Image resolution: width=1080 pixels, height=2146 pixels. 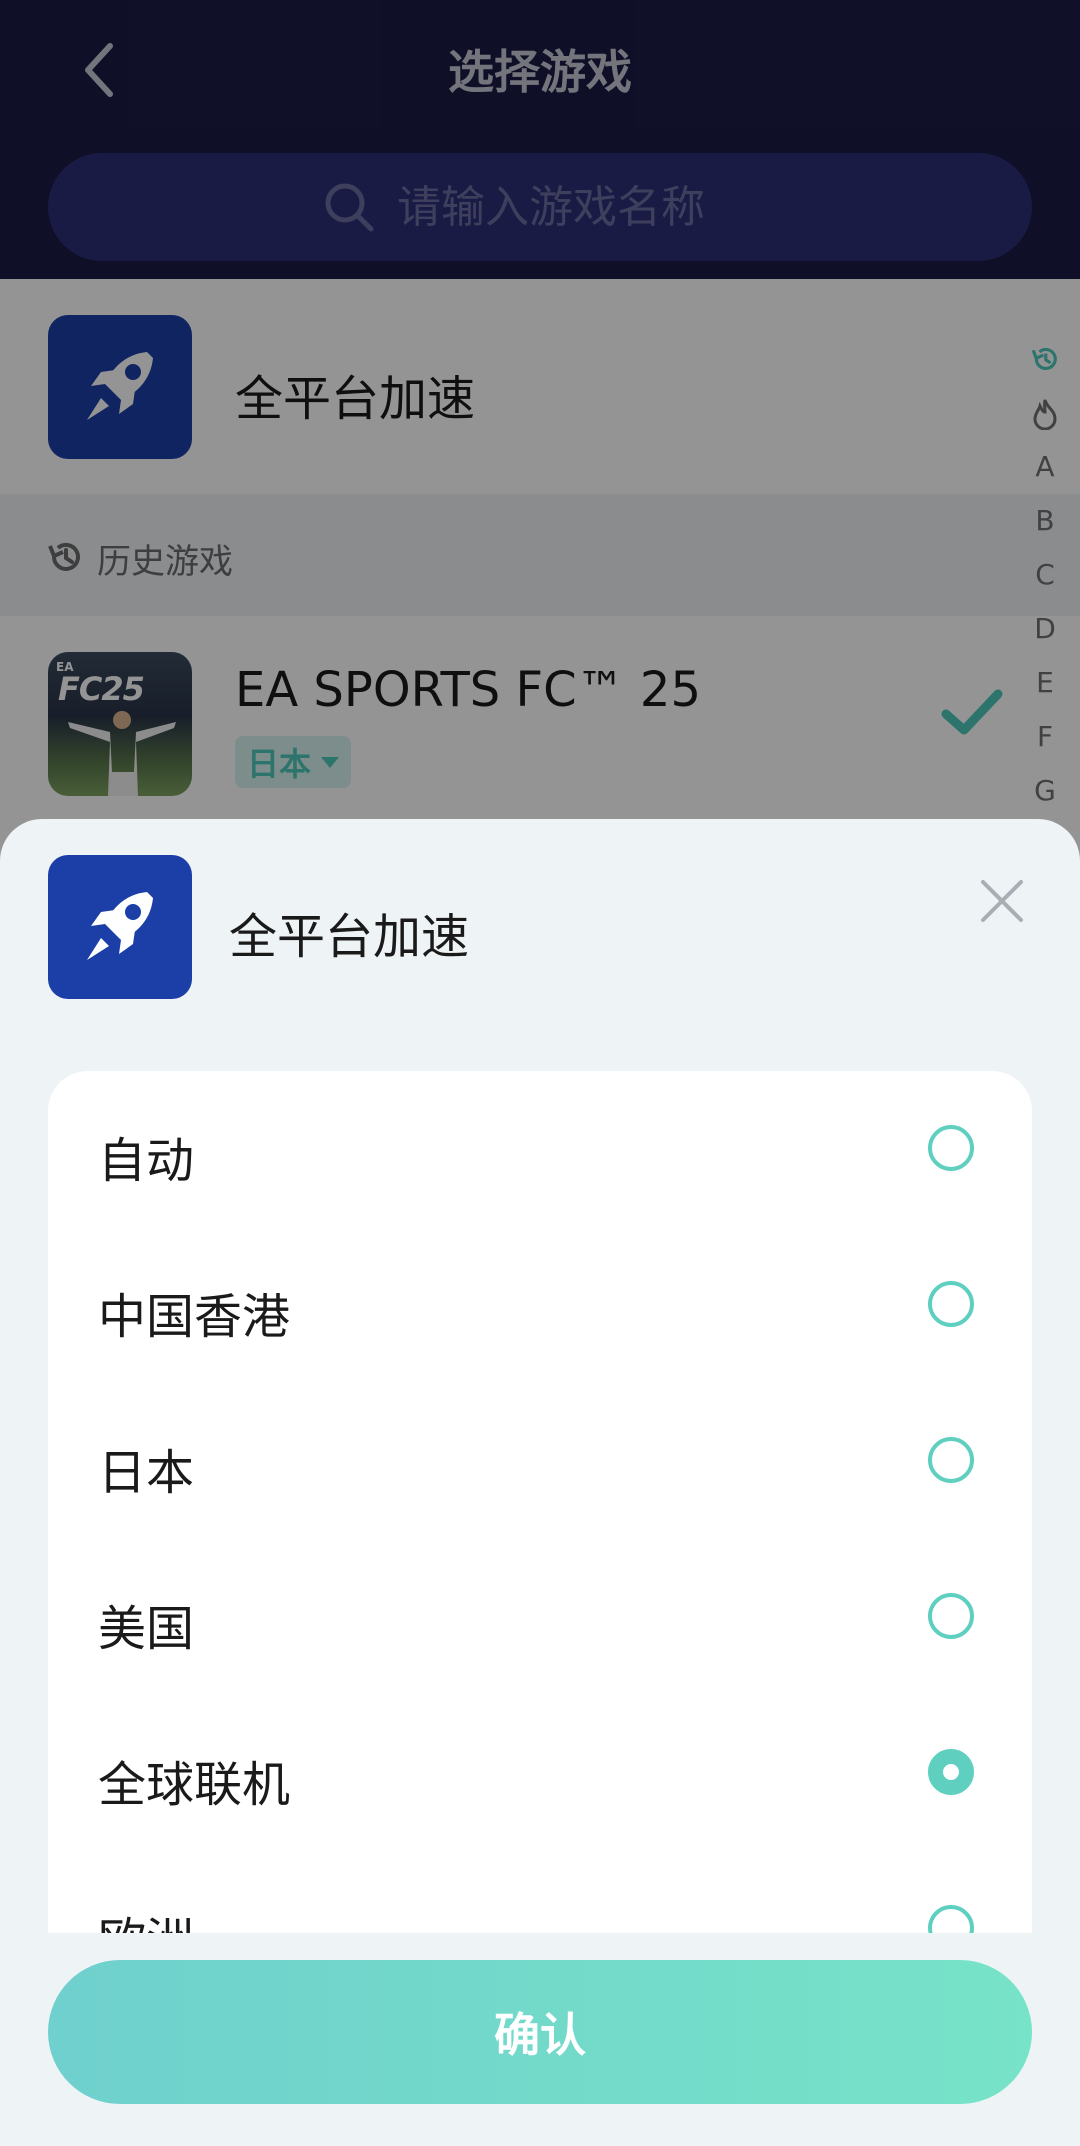 I want to click on option-label: 日本, so click(x=146, y=1473).